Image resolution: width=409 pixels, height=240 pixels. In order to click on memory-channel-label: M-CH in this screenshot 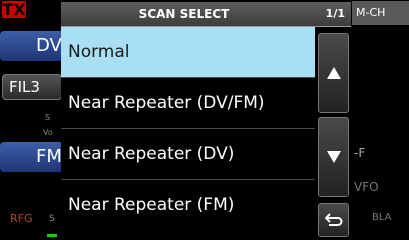, I will do `click(380, 13)`.